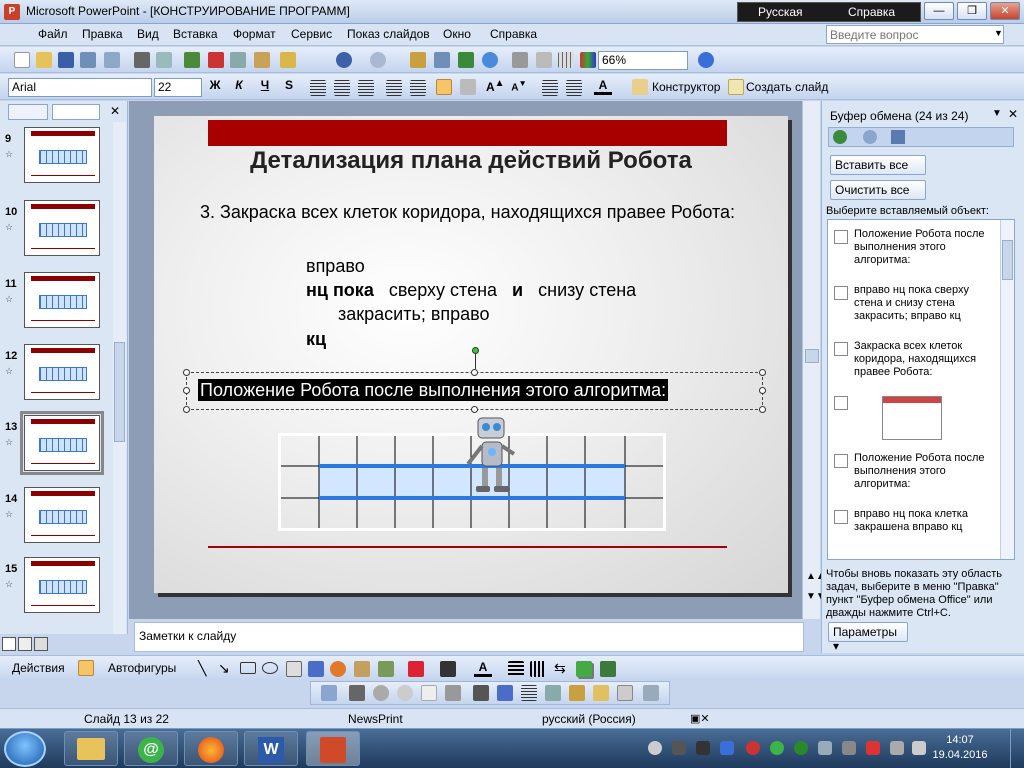 Image resolution: width=1024 pixels, height=768 pixels. I want to click on slide-scrollbar: ▲▲ ▼▼, so click(814, 360).